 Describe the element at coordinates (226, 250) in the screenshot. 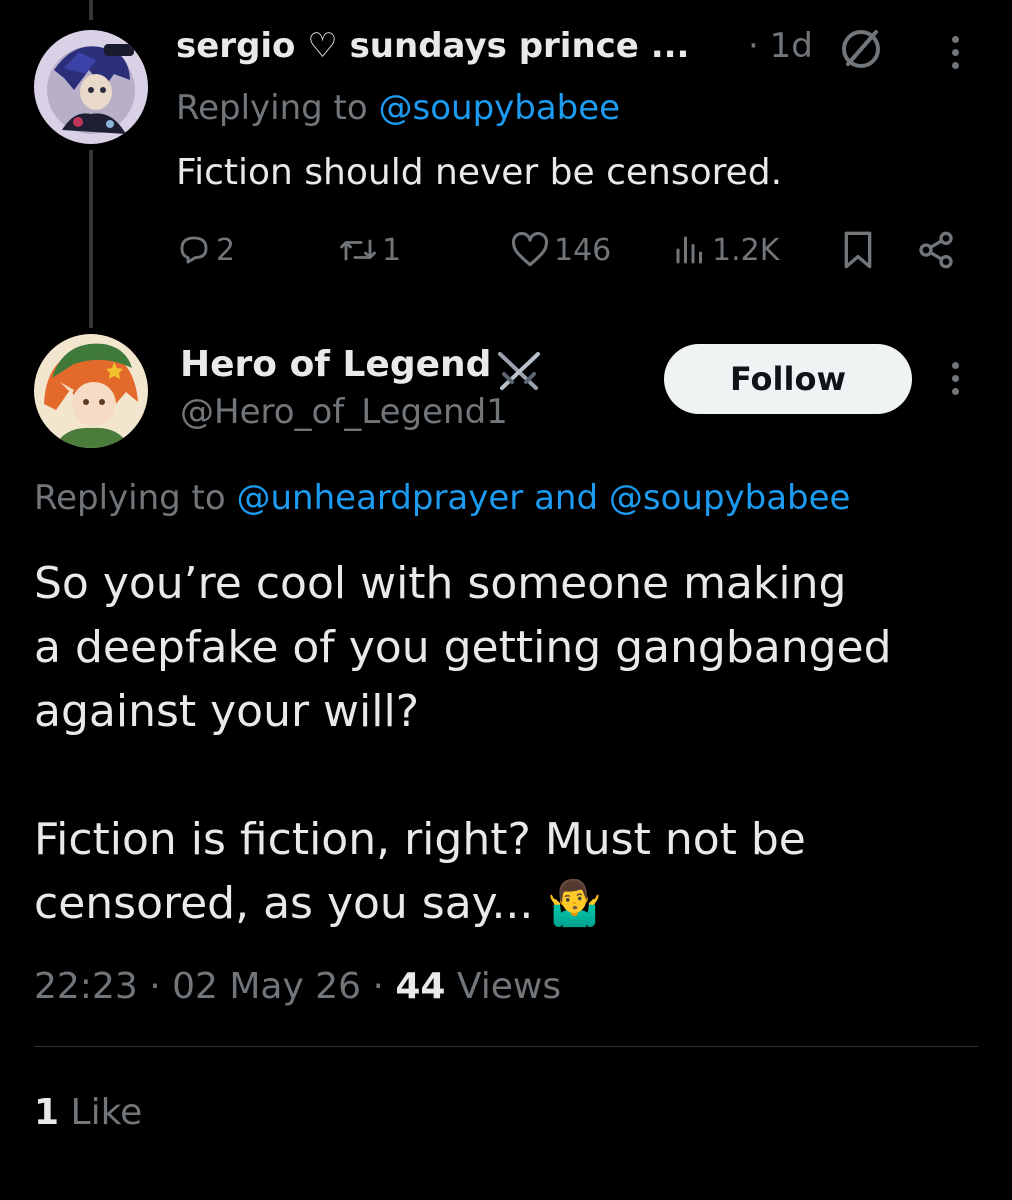

I see `reply-count: 2` at that location.